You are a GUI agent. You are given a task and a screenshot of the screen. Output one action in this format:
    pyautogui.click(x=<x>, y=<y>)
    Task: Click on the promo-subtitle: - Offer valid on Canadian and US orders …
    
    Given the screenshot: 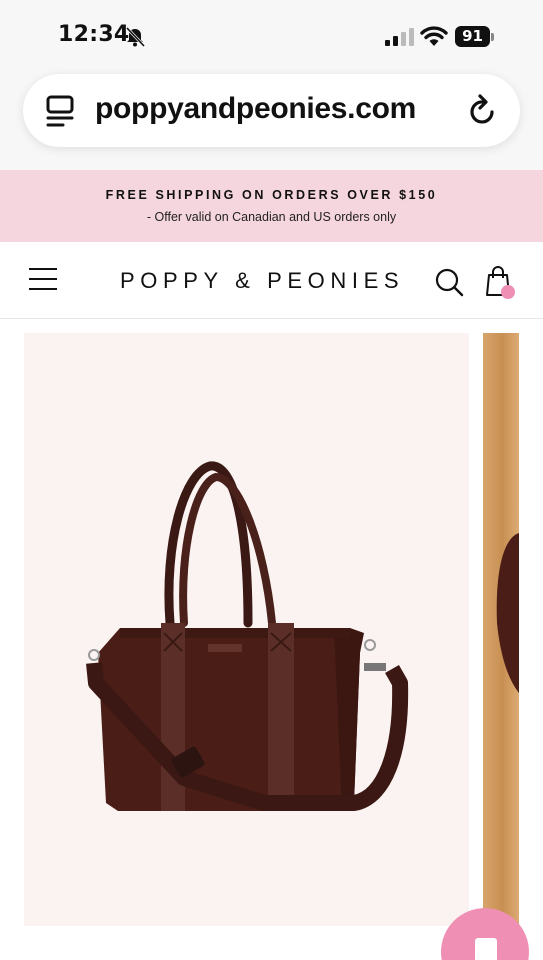 What is the action you would take?
    pyautogui.click(x=271, y=217)
    